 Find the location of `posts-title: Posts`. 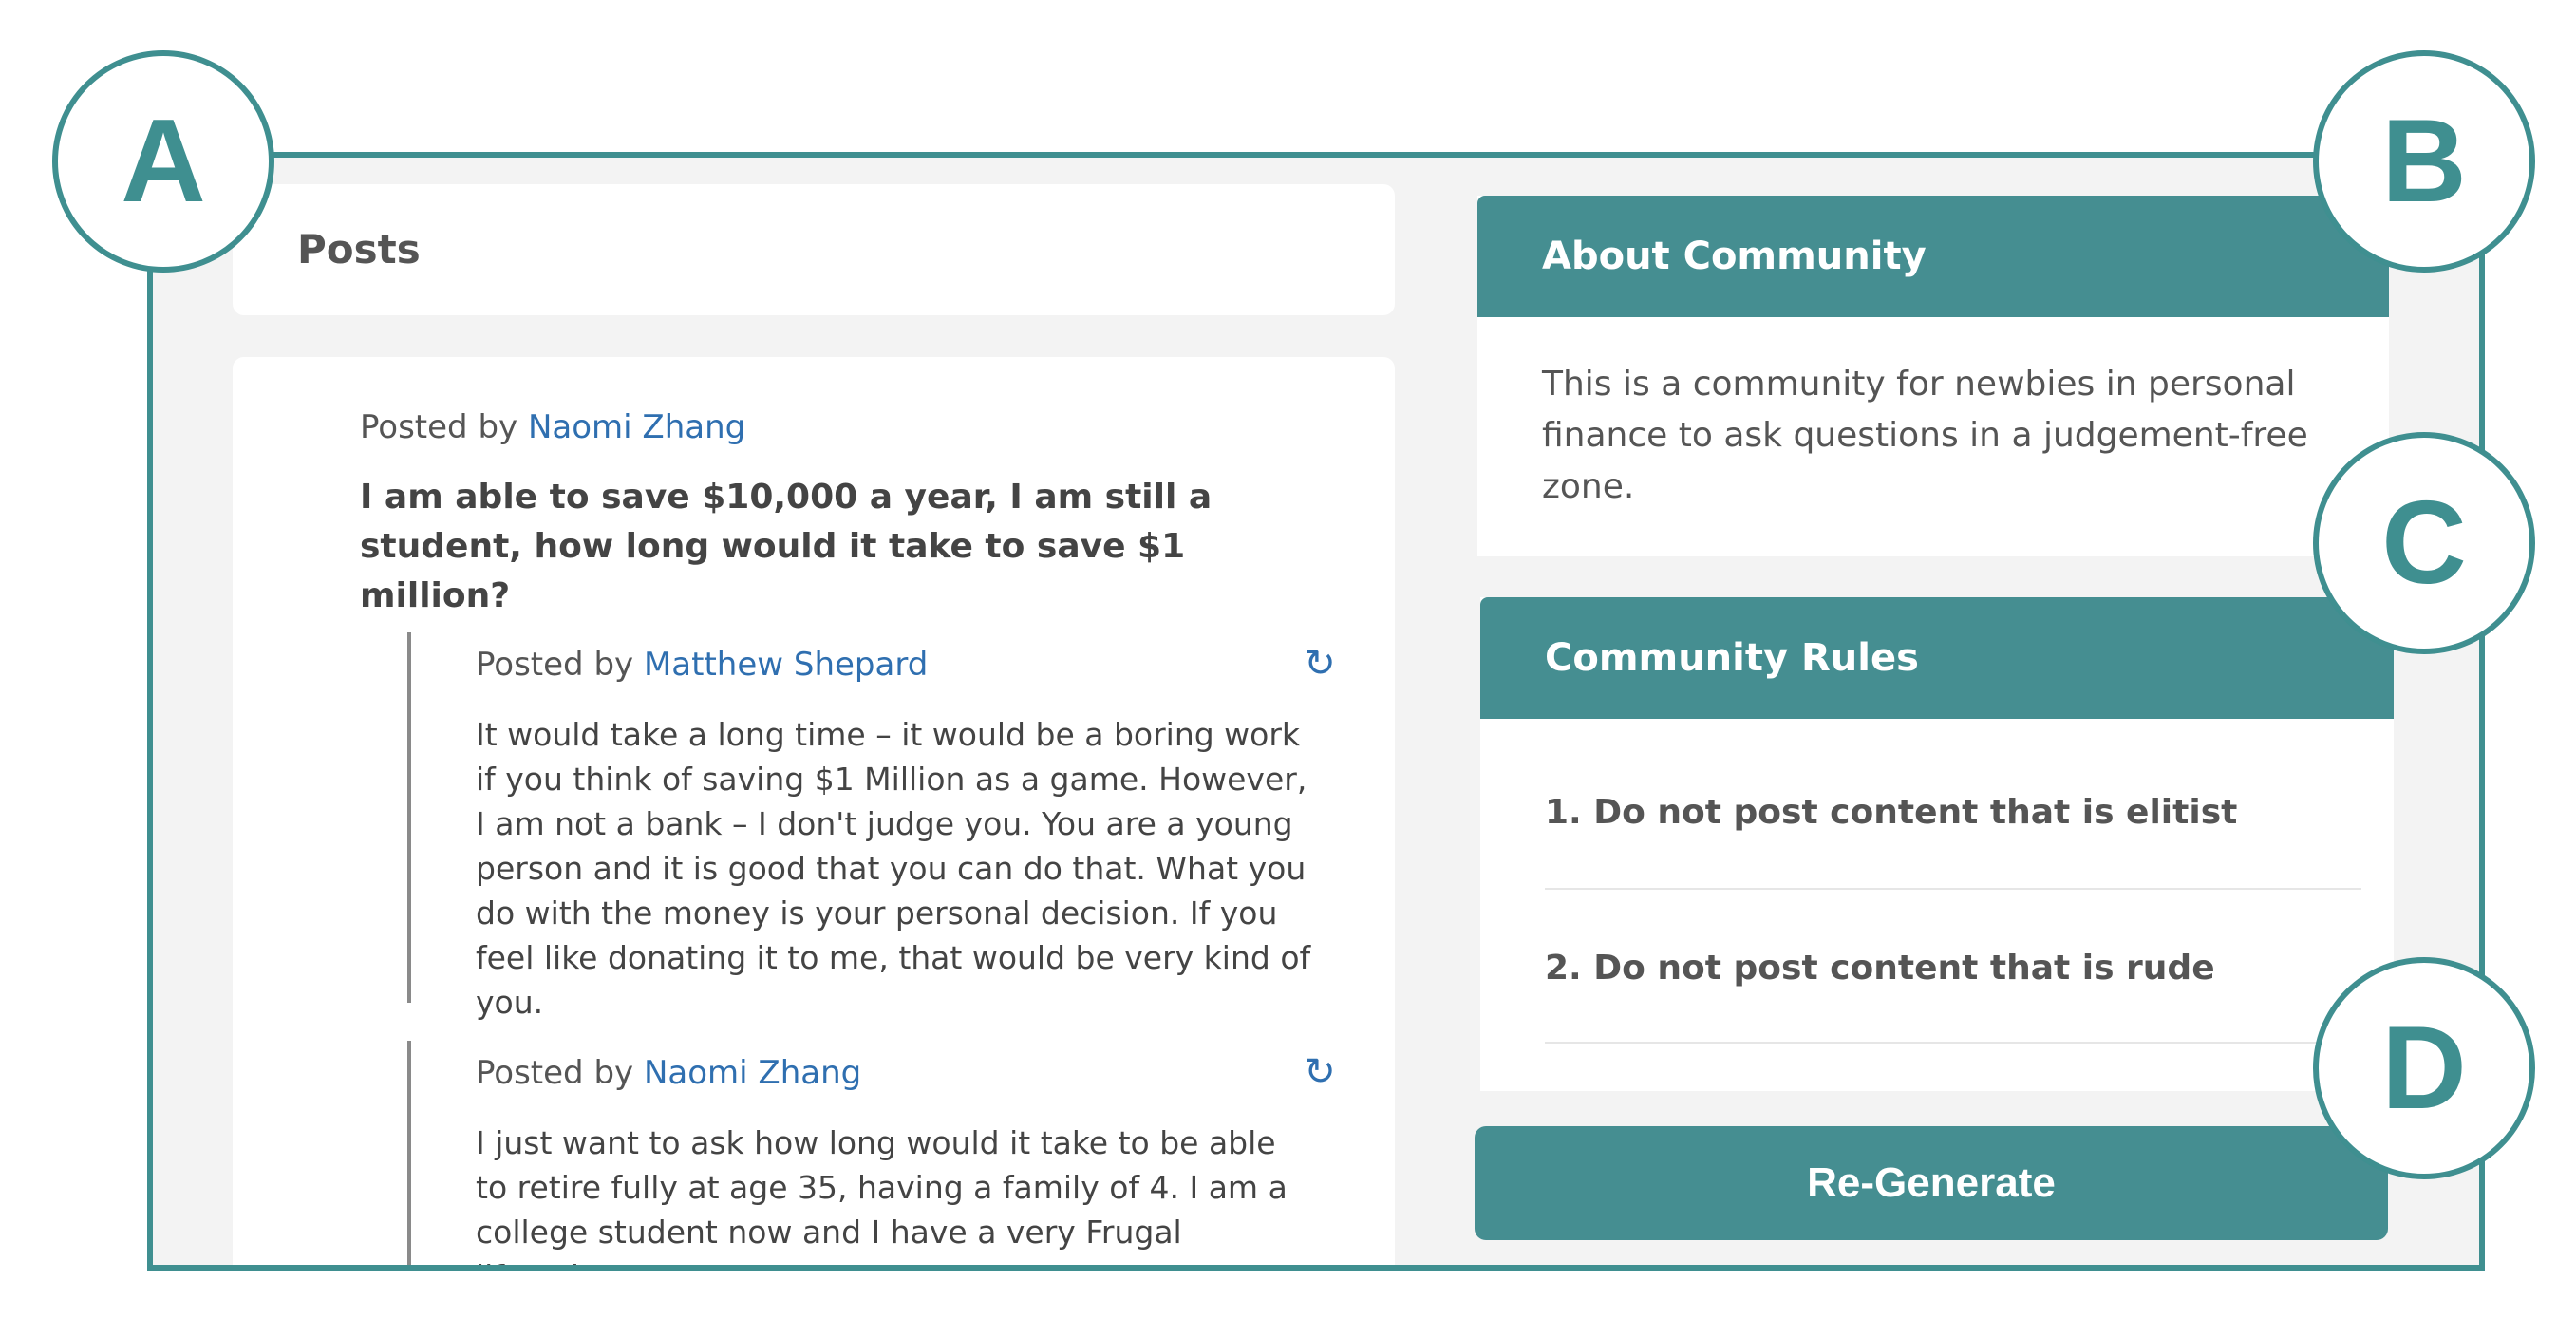

posts-title: Posts is located at coordinates (359, 249).